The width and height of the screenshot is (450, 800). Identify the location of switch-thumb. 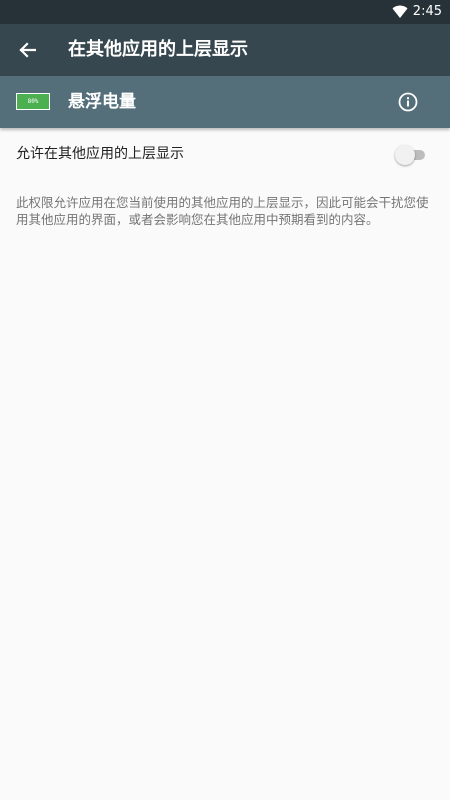
(405, 155).